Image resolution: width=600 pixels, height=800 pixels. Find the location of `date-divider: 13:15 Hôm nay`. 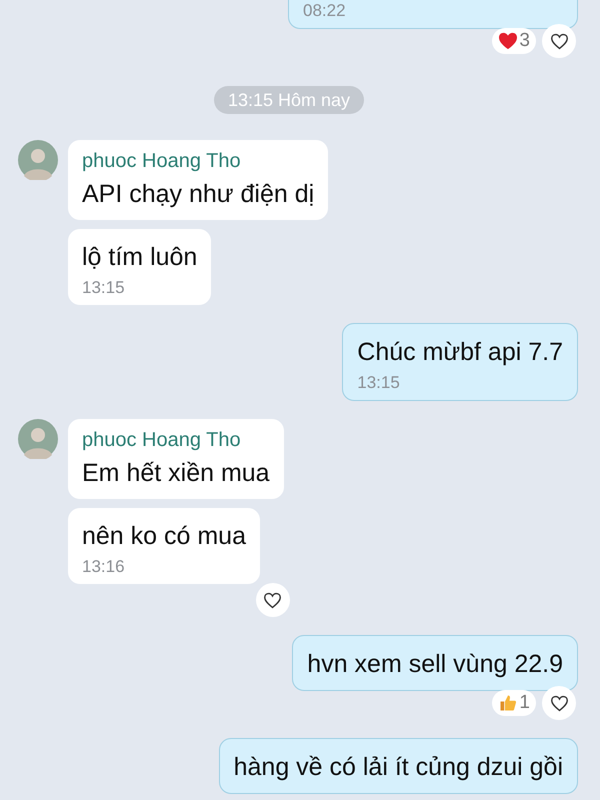

date-divider: 13:15 Hôm nay is located at coordinates (289, 100).